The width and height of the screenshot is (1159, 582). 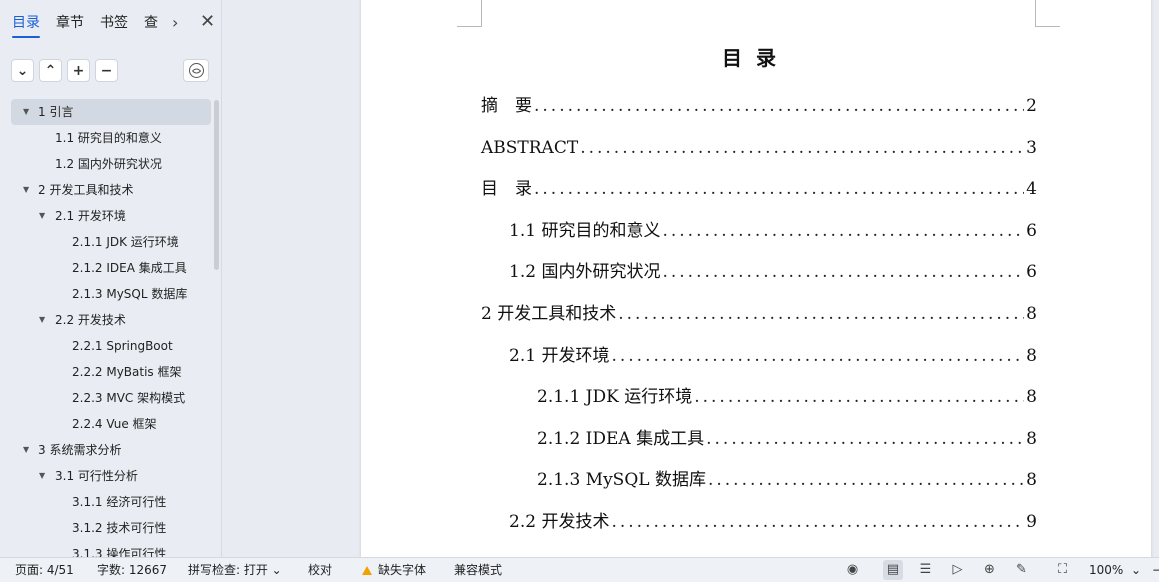 I want to click on web-view-icon: ⊕, so click(x=989, y=570).